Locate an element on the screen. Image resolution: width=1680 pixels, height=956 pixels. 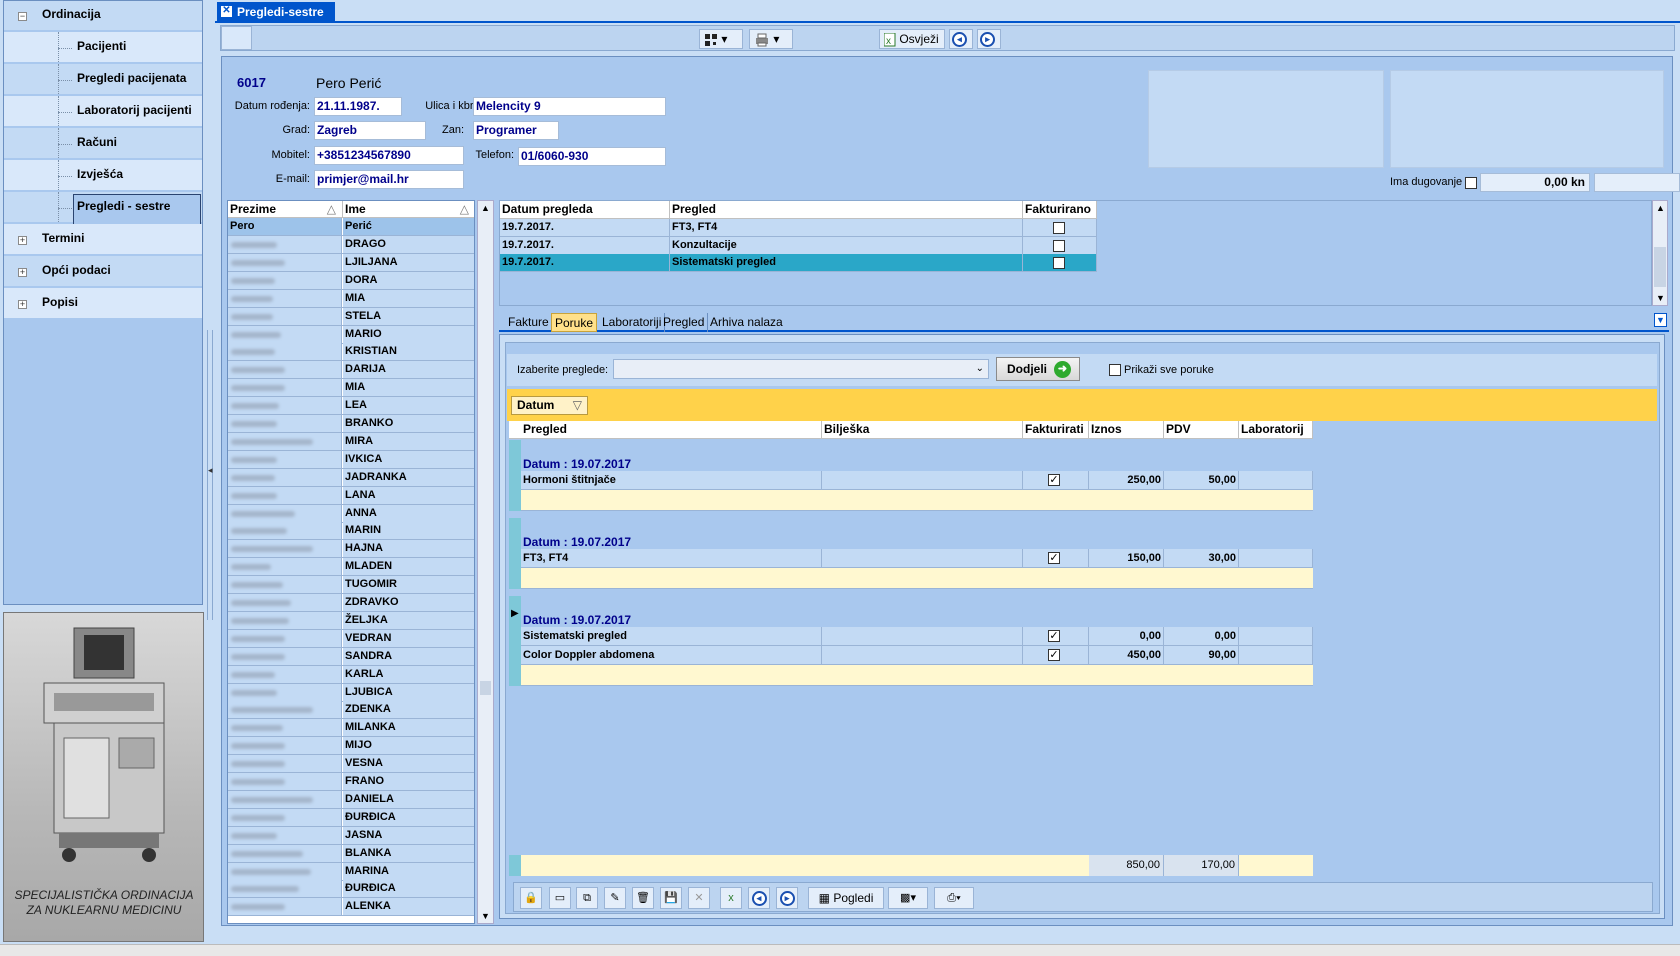
column-header-biljeska: Bilješka is located at coordinates (922, 430).